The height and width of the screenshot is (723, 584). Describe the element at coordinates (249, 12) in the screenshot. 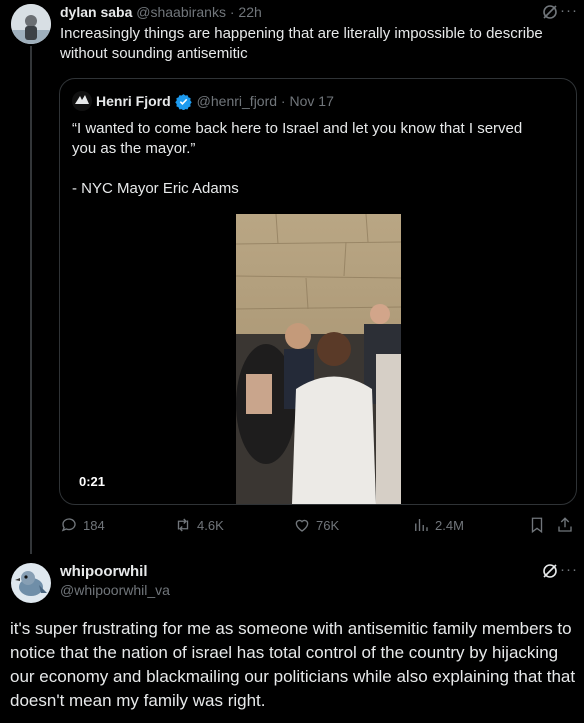

I see `tweet-time: 22h` at that location.